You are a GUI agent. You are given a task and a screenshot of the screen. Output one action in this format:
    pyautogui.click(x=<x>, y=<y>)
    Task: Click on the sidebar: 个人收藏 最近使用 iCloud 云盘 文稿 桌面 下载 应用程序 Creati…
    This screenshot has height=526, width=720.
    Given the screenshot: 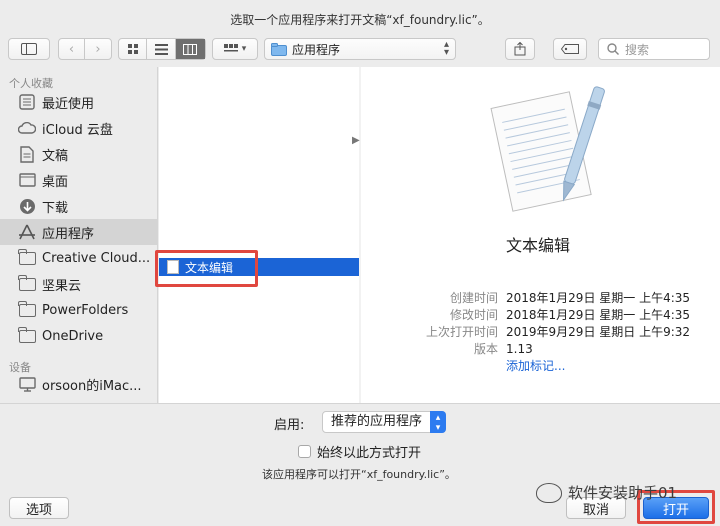 What is the action you would take?
    pyautogui.click(x=79, y=235)
    